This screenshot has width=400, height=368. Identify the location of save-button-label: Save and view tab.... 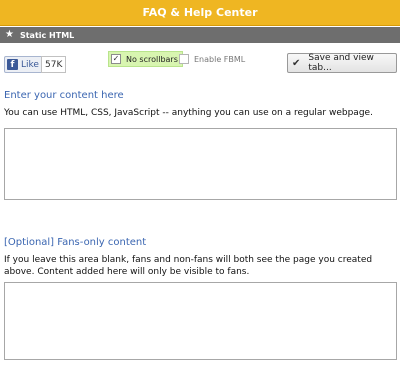
(341, 63).